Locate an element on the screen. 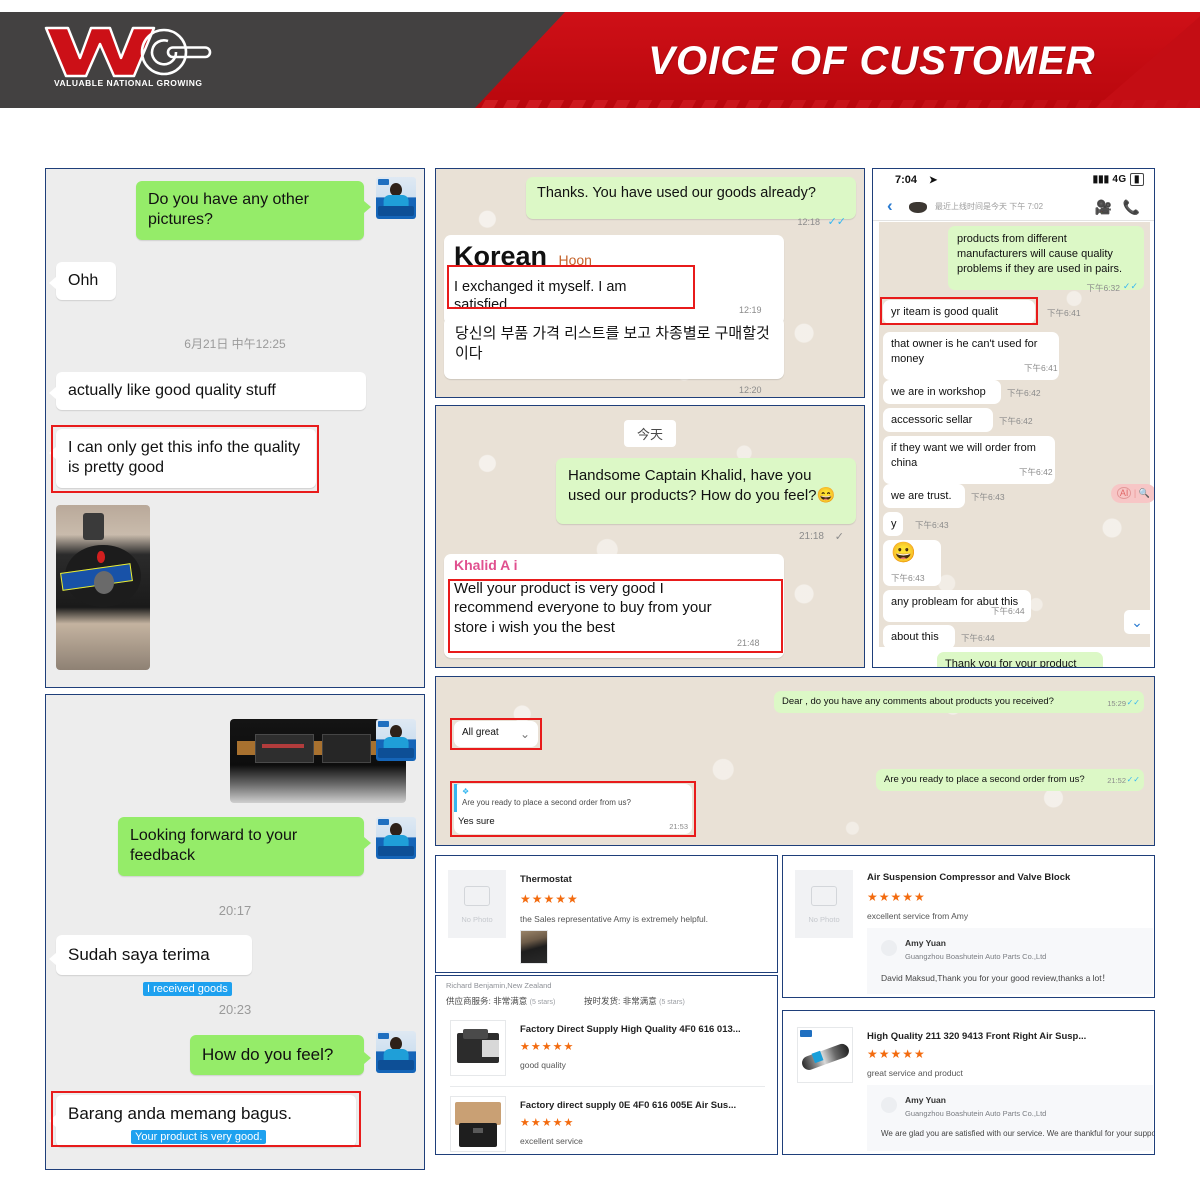  chat-bubble-incoming: actually like good quality stuff is located at coordinates (211, 391).